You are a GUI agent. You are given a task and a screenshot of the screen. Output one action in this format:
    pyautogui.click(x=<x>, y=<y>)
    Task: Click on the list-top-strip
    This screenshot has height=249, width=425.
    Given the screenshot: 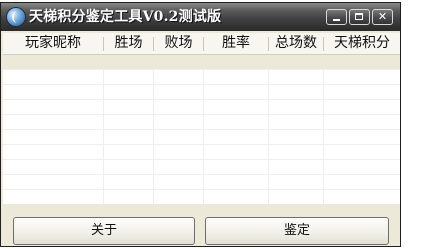 What is the action you would take?
    pyautogui.click(x=201, y=62)
    